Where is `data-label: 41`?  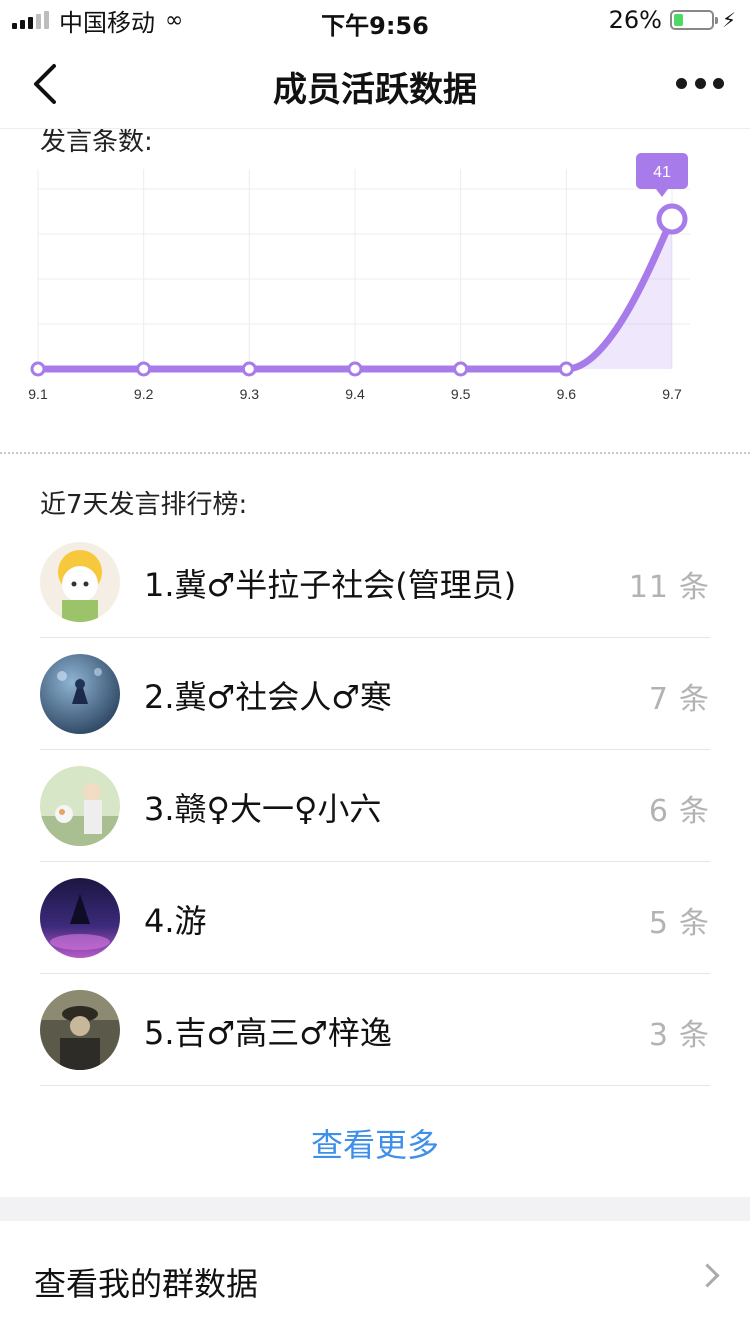
data-label: 41 is located at coordinates (662, 172).